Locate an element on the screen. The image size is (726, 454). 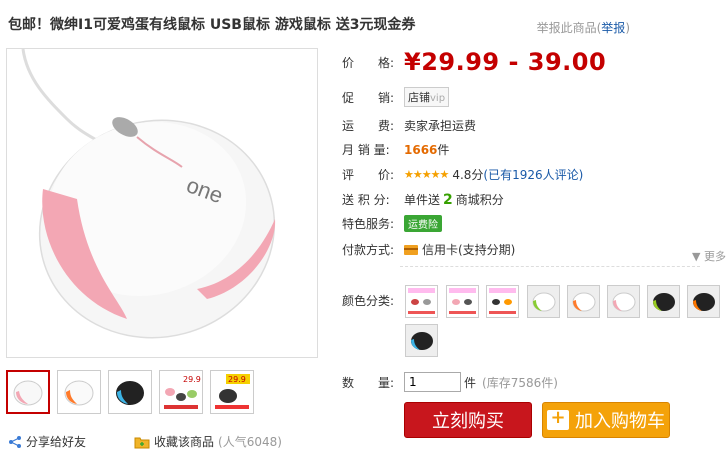
shipping-row: 运 费: 卖家承担运费 is located at coordinates (409, 125).